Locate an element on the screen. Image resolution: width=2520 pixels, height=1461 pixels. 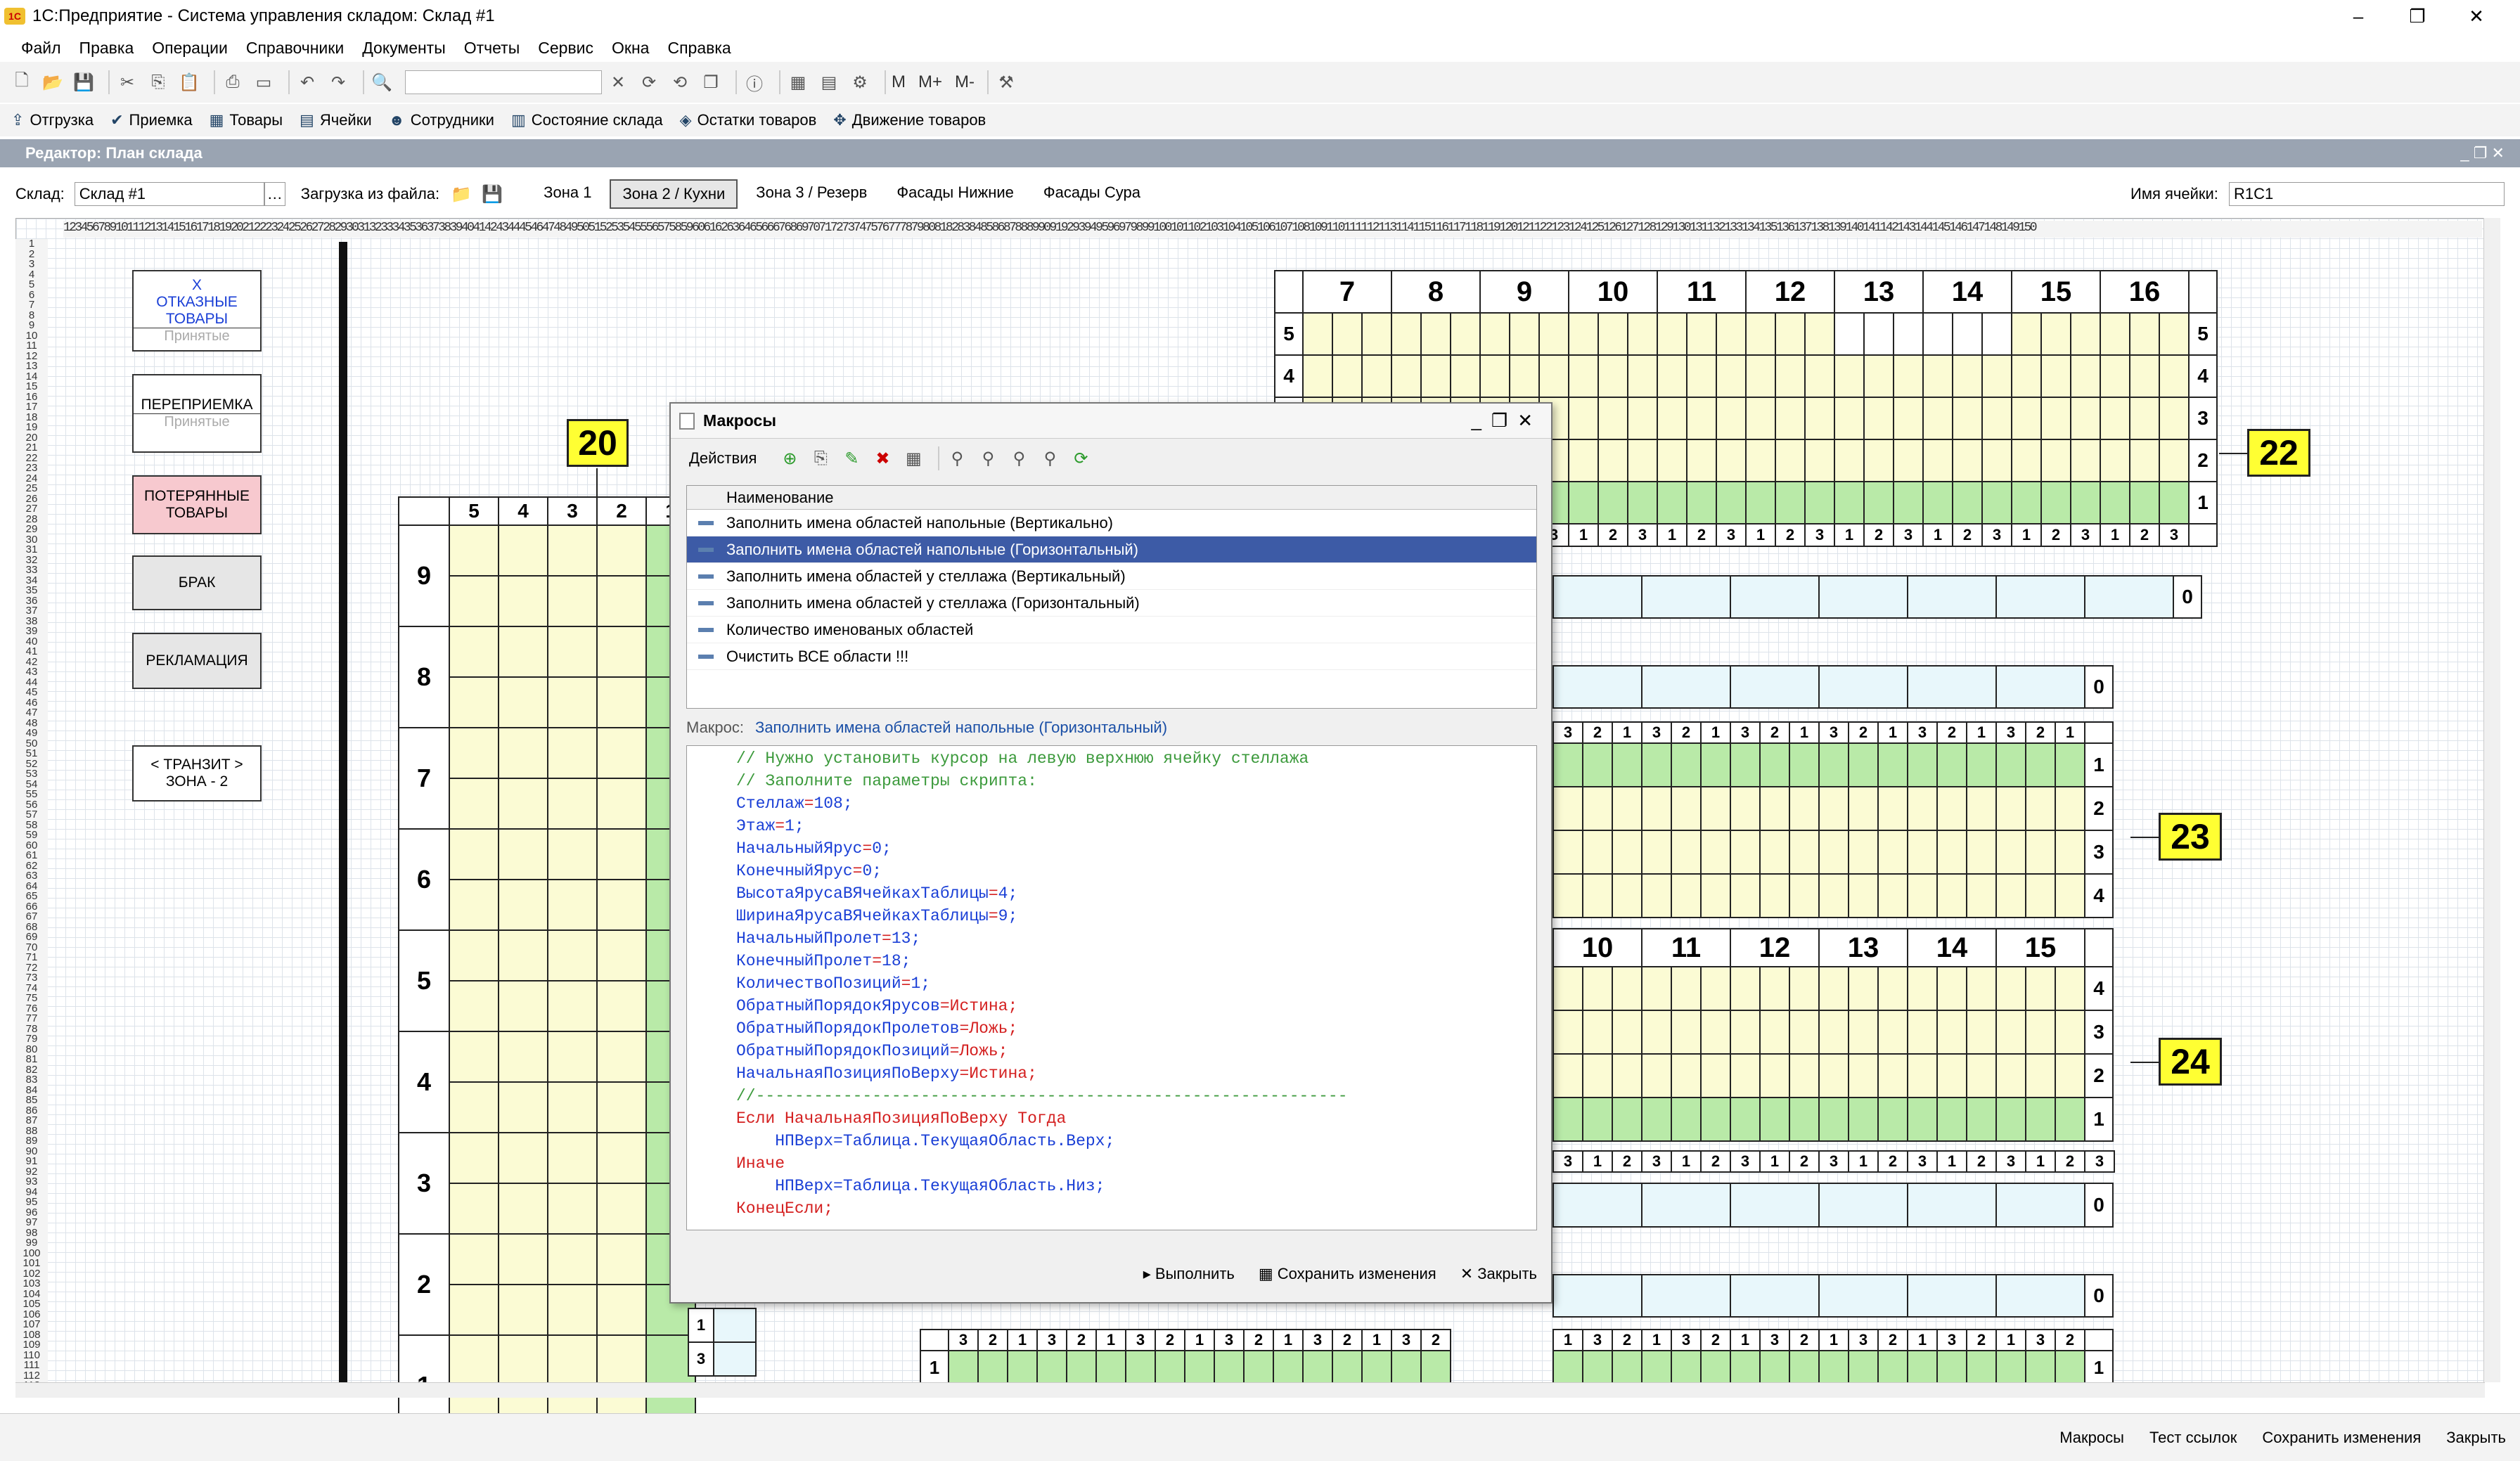
maximize-button: ❐ is located at coordinates (2417, 16).